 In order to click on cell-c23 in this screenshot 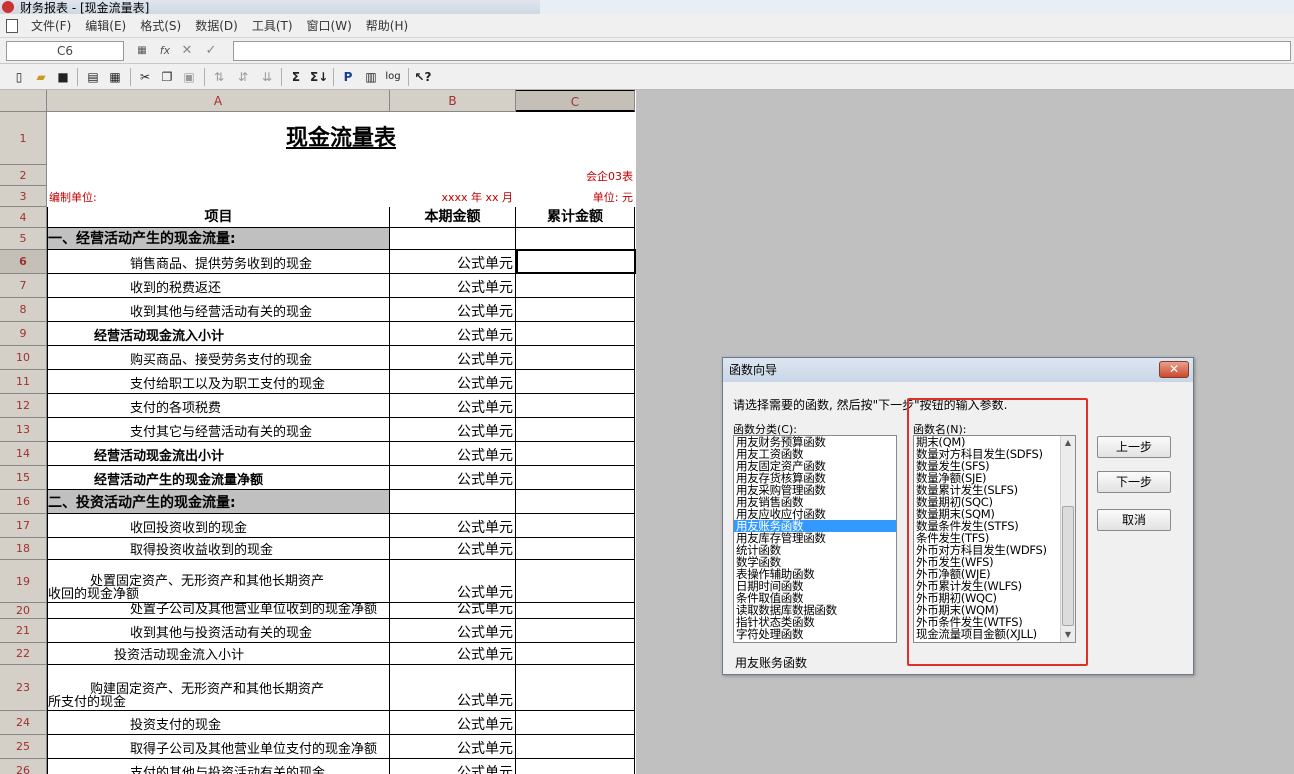, I will do `click(575, 688)`.